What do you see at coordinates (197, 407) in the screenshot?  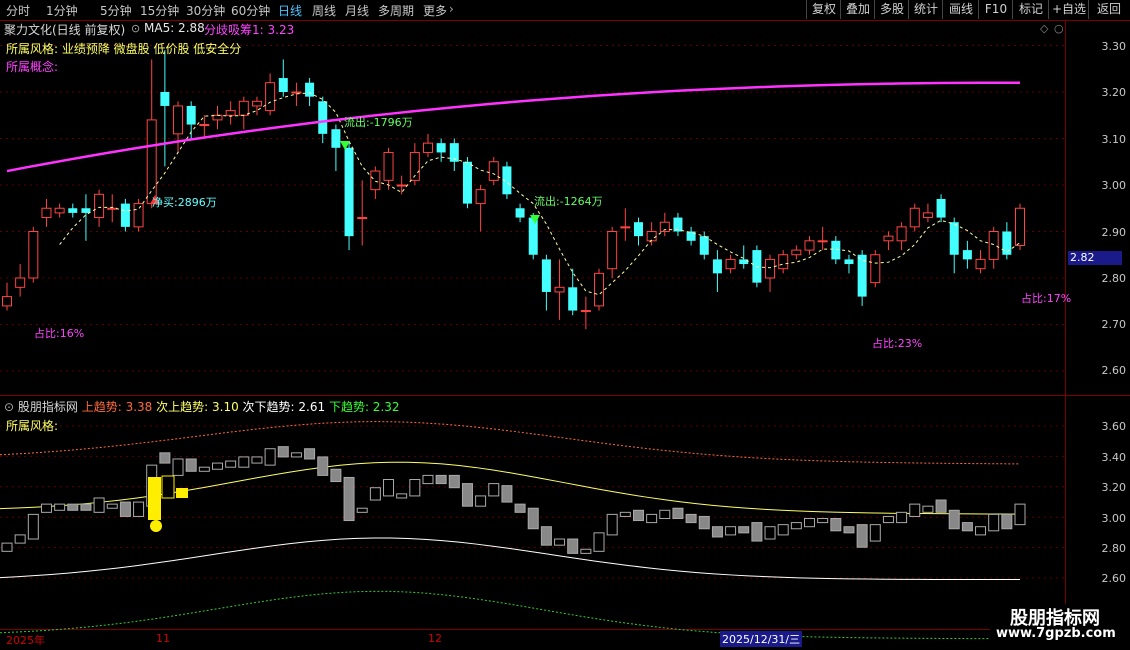 I see `sub-up-trend-label: 次上趋势: 3.10` at bounding box center [197, 407].